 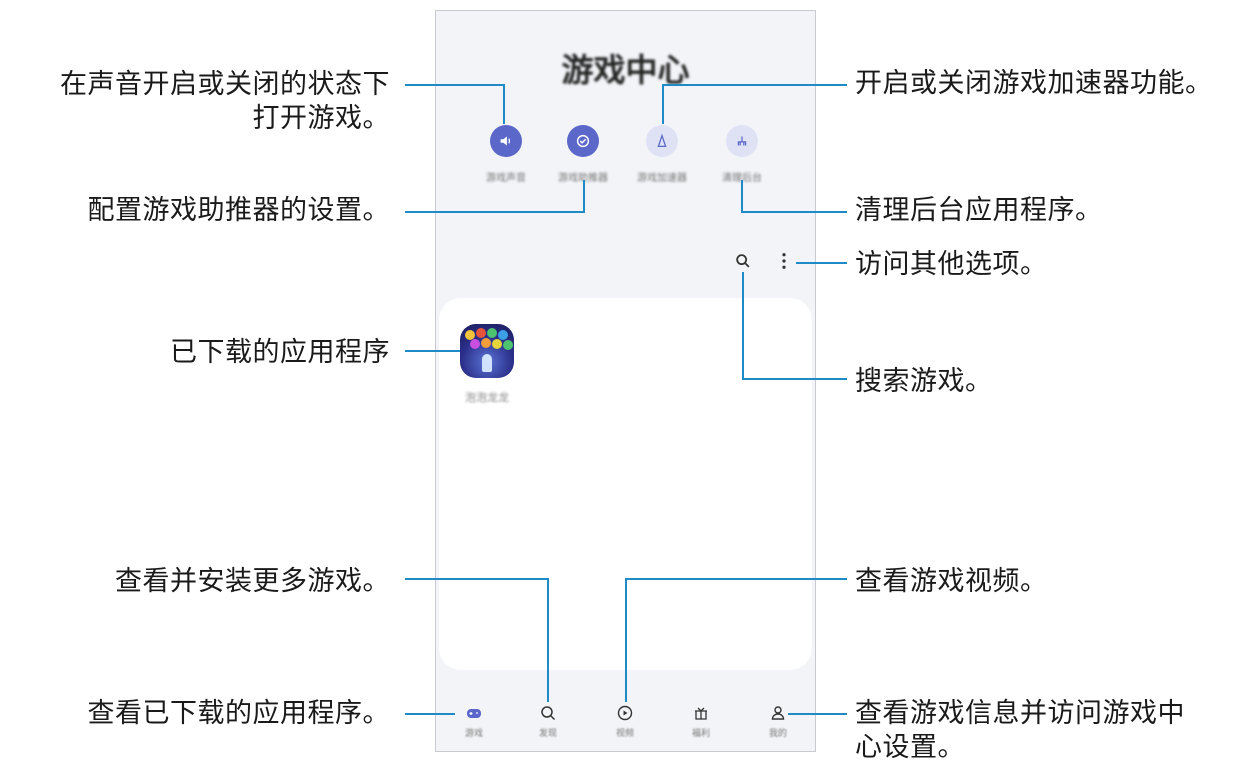 I want to click on callout-downloaded: 已下载的应用程序, so click(x=280, y=352).